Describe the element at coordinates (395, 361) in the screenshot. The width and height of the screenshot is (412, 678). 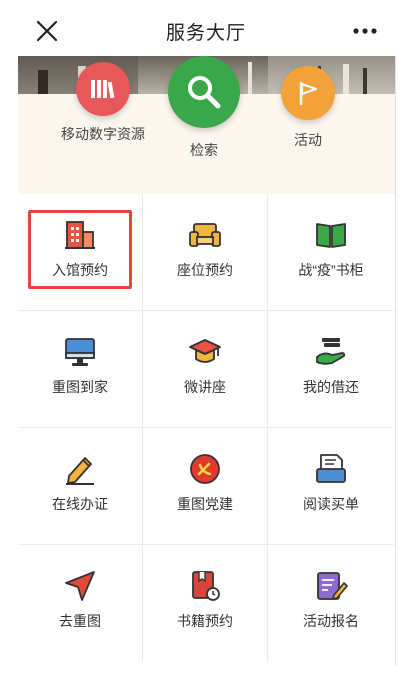
I see `divider` at that location.